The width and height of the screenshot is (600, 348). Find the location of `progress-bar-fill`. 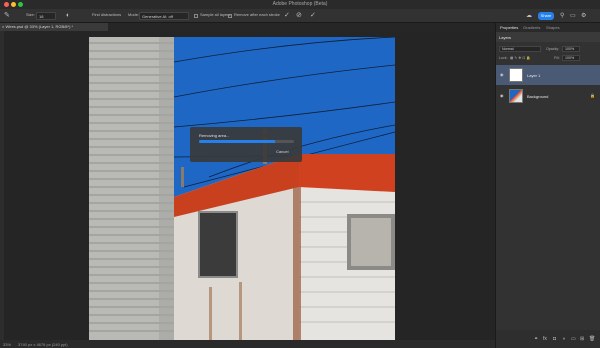

progress-bar-fill is located at coordinates (237, 141).